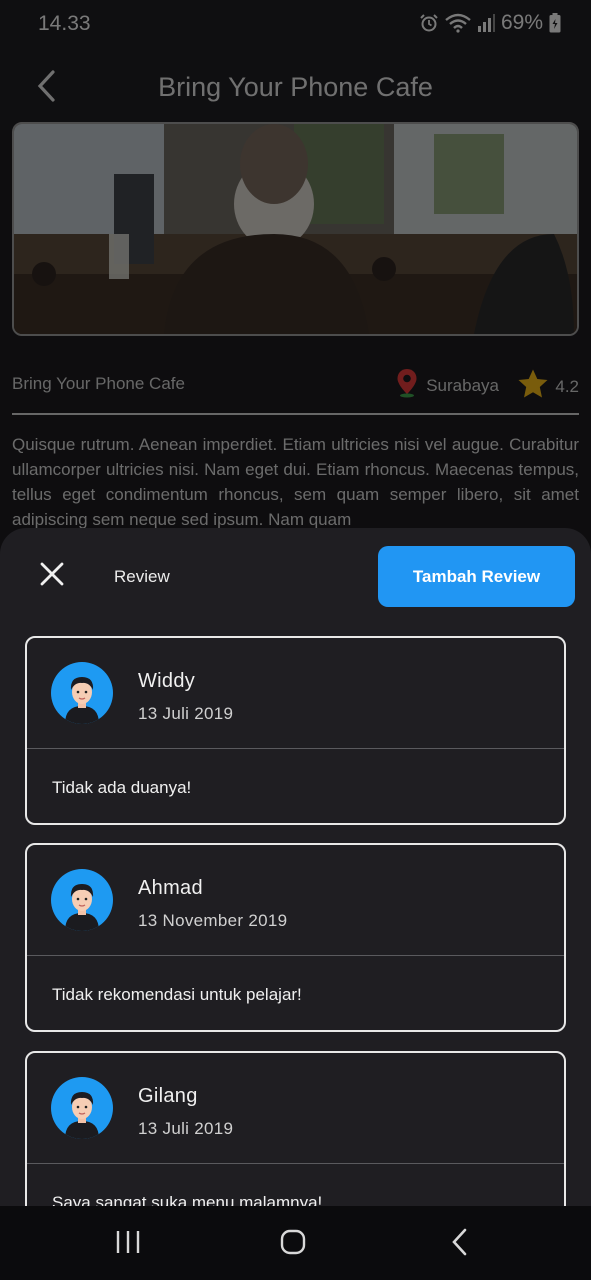  I want to click on reviewer-name: Gilang, so click(168, 1096).